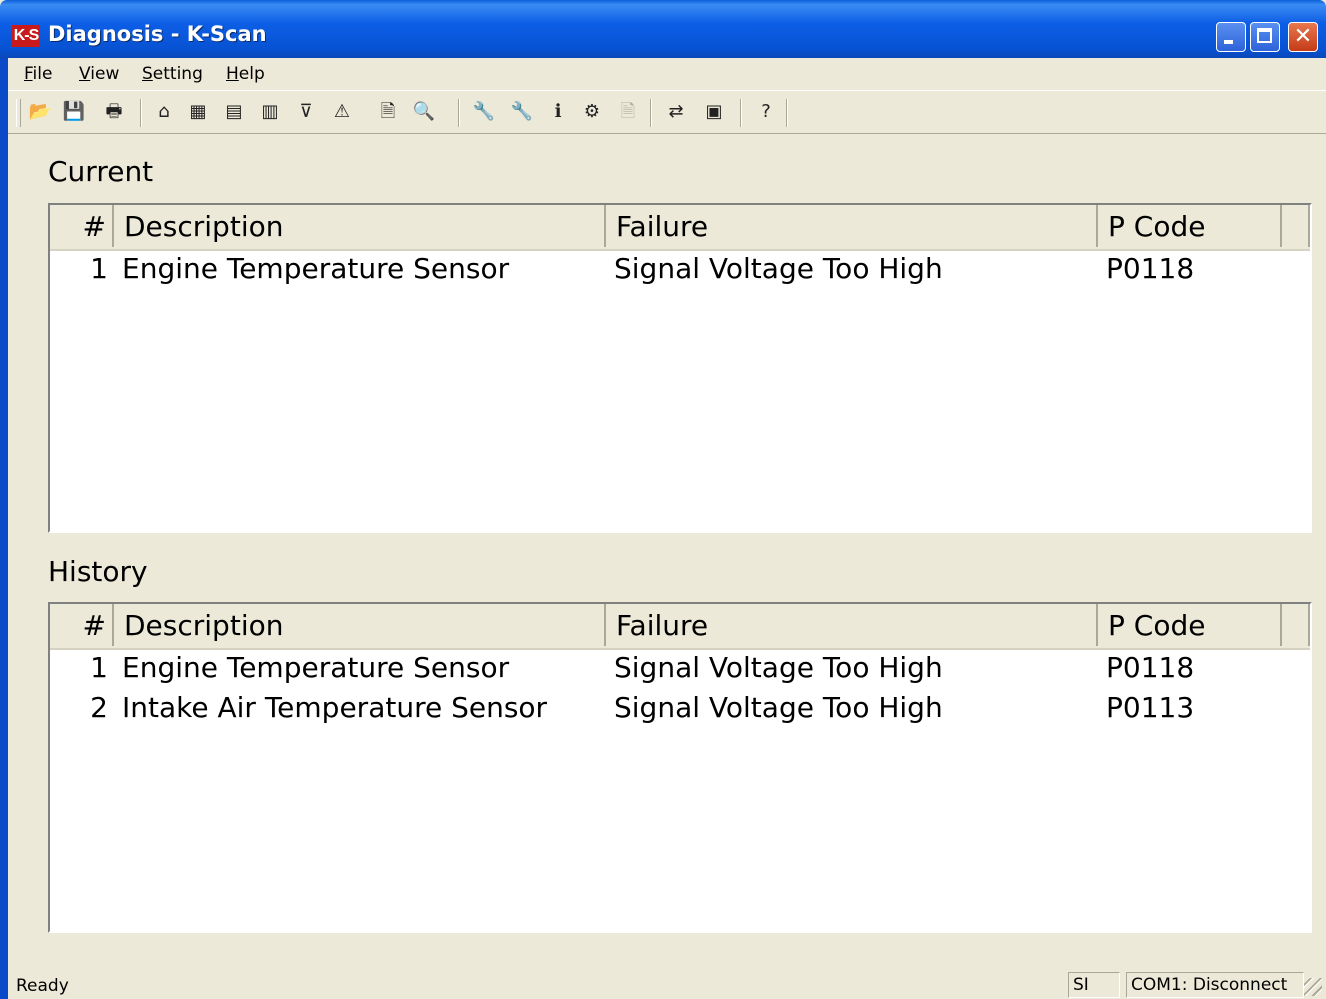 The width and height of the screenshot is (1326, 999). Describe the element at coordinates (667, 74) in the screenshot. I see `menu-bar: File View Setting Help` at that location.